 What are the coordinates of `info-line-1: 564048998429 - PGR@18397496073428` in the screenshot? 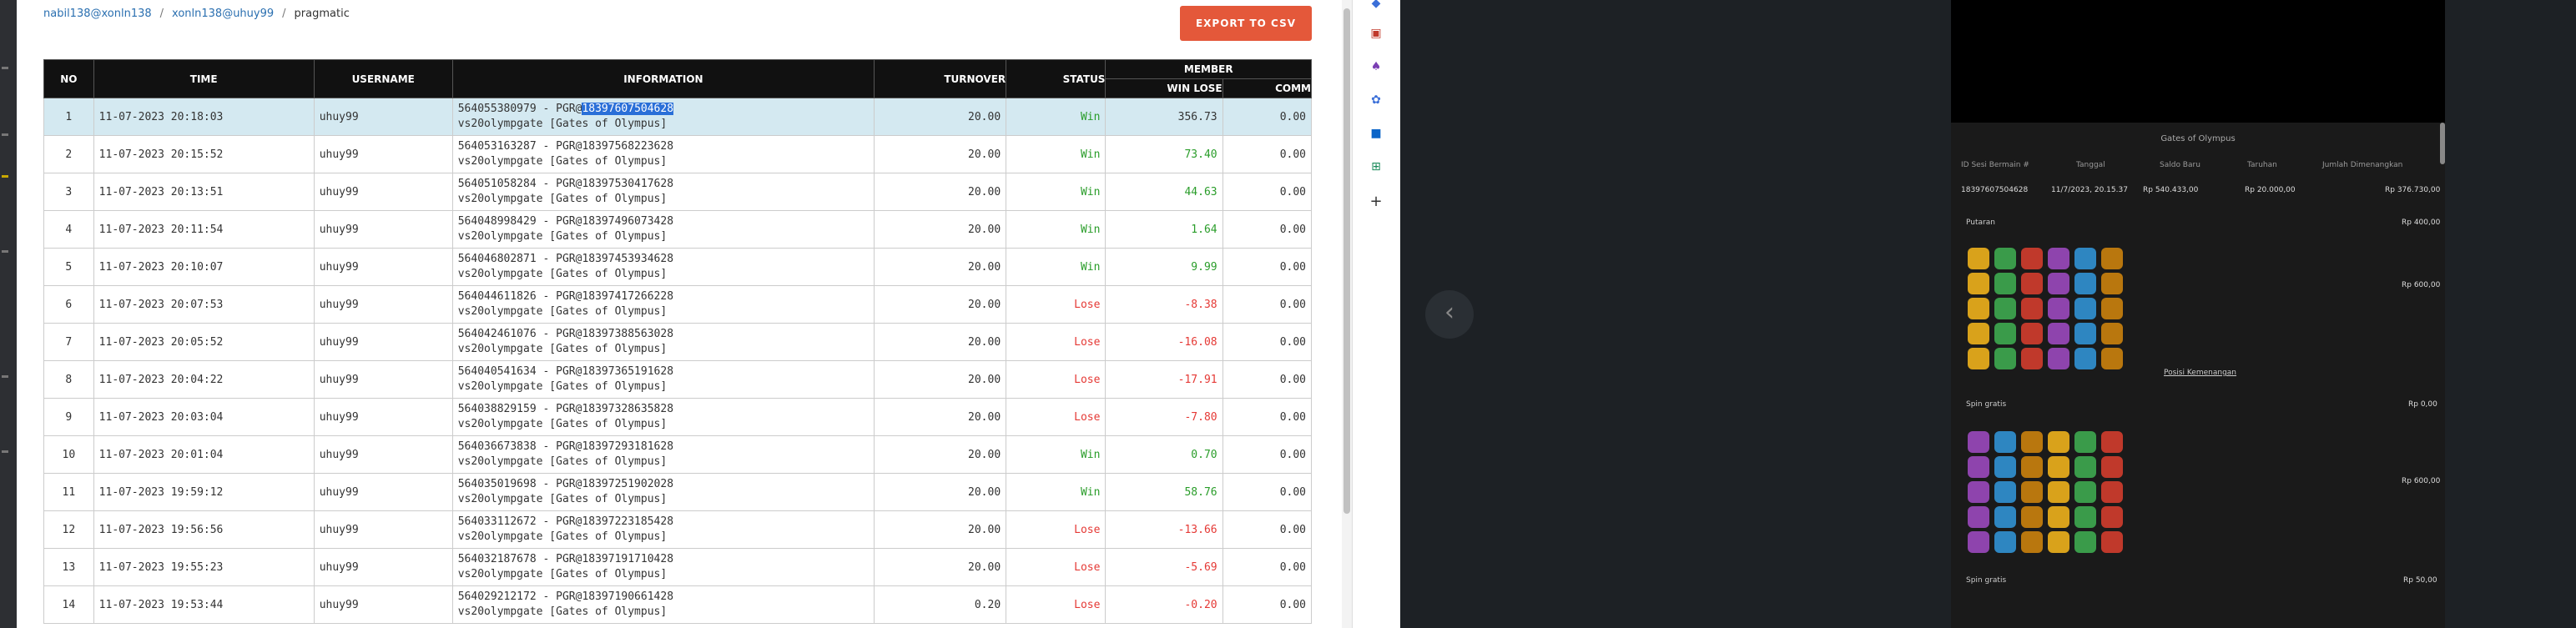 It's located at (566, 222).